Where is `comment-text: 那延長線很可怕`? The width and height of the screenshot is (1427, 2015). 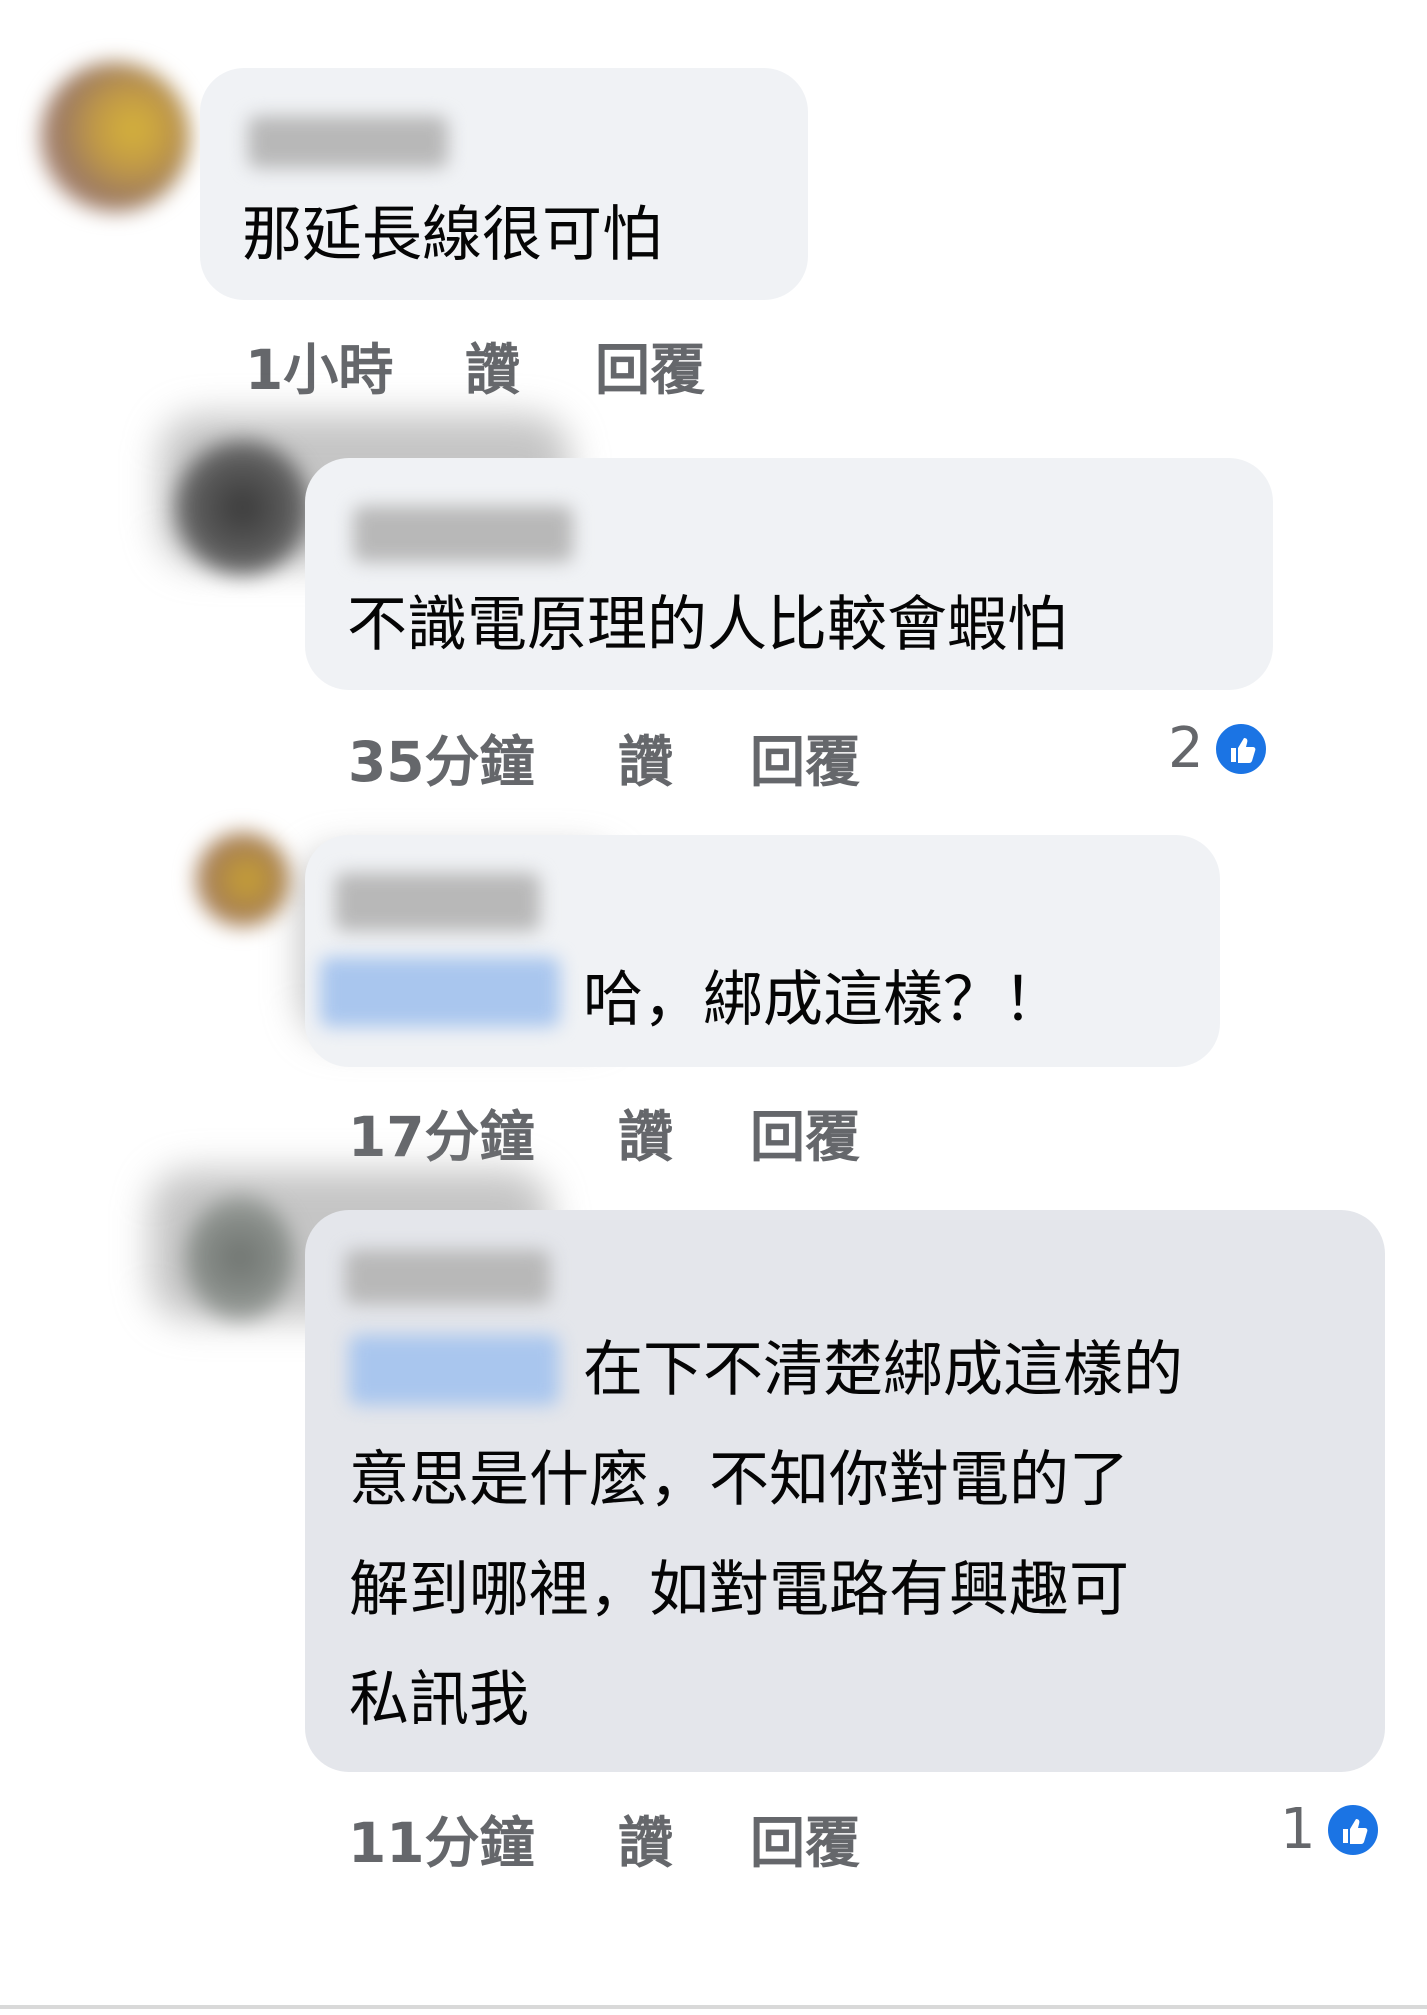
comment-text: 那延長線很可怕 is located at coordinates (452, 235).